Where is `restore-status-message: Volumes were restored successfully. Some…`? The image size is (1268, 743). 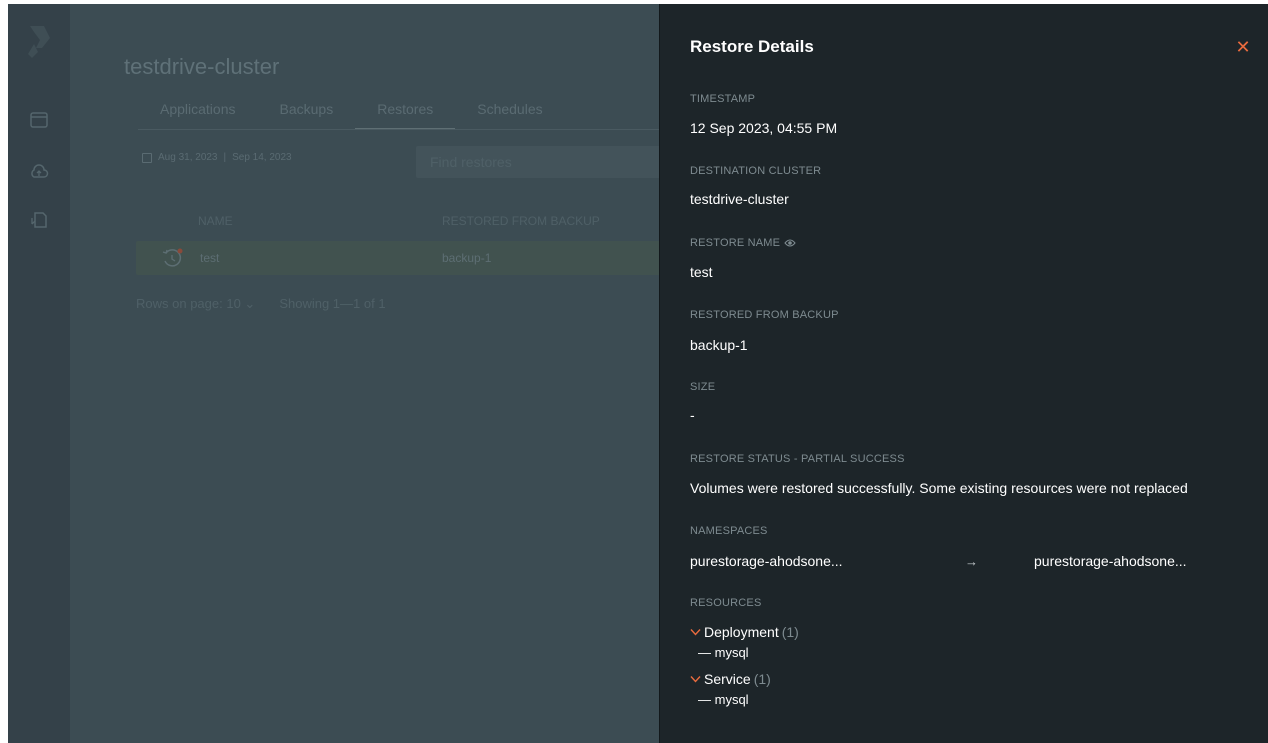 restore-status-message: Volumes were restored successfully. Some… is located at coordinates (939, 488).